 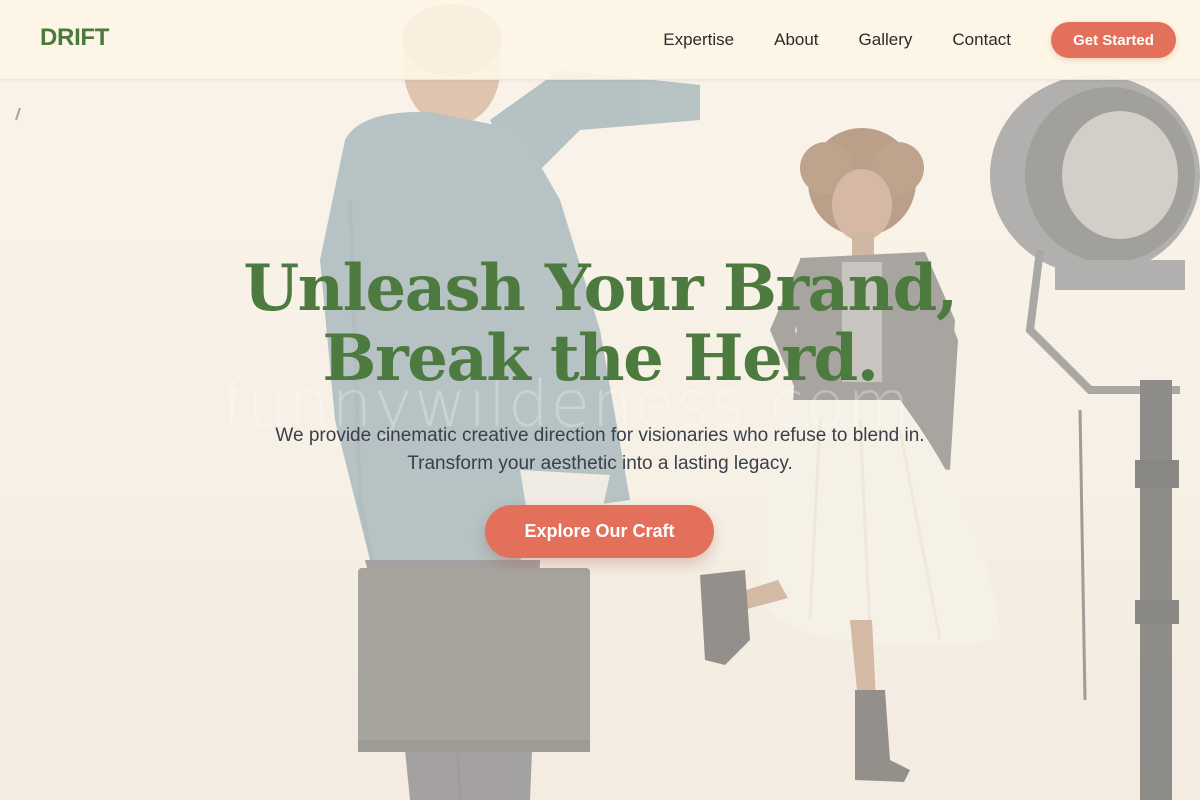 What do you see at coordinates (600, 358) in the screenshot?
I see `hero-headline-line2: Break the Herd.` at bounding box center [600, 358].